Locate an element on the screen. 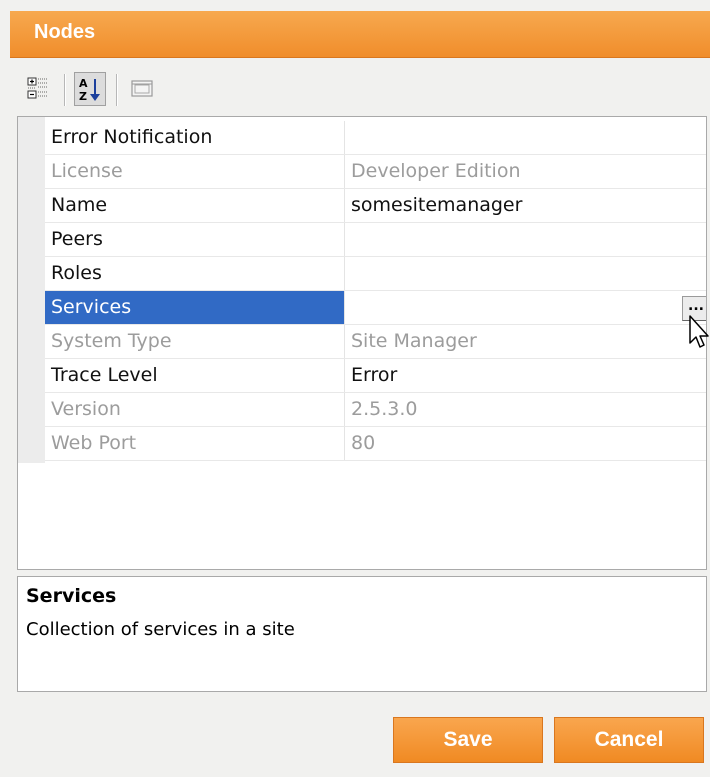 This screenshot has height=777, width=710. property-name: Web Port is located at coordinates (195, 443).